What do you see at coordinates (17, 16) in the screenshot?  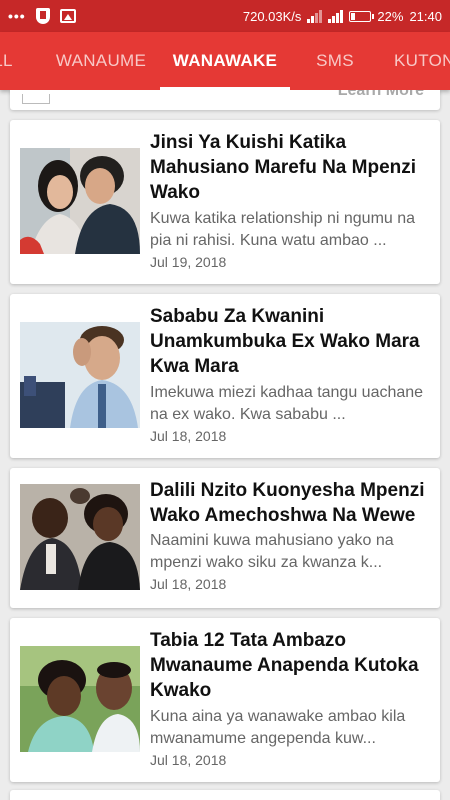 I see `more-dots-icon: •••` at bounding box center [17, 16].